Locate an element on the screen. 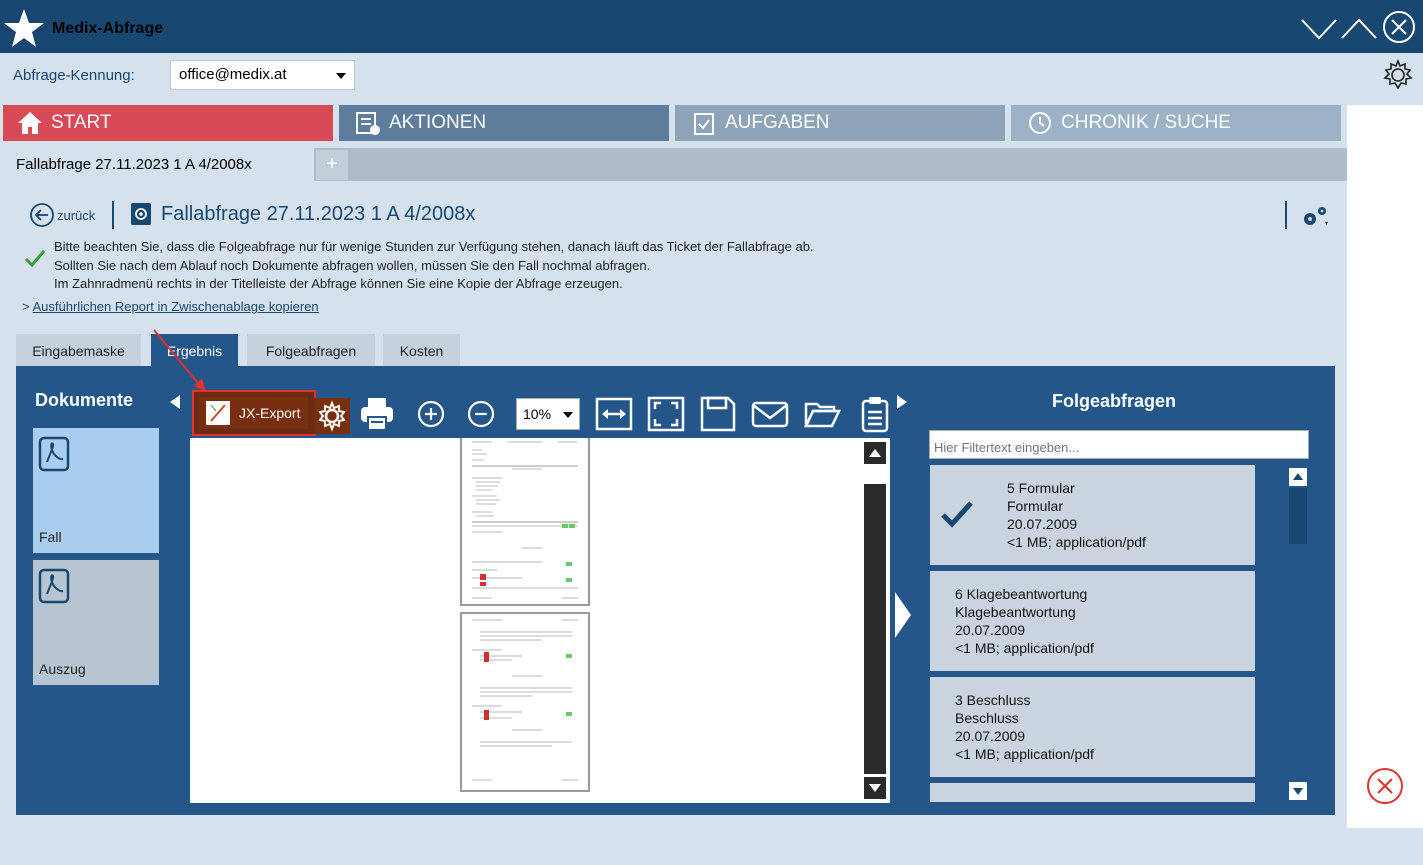  tab-chronik-label: CHRONIK / SUCHE is located at coordinates (1146, 122).